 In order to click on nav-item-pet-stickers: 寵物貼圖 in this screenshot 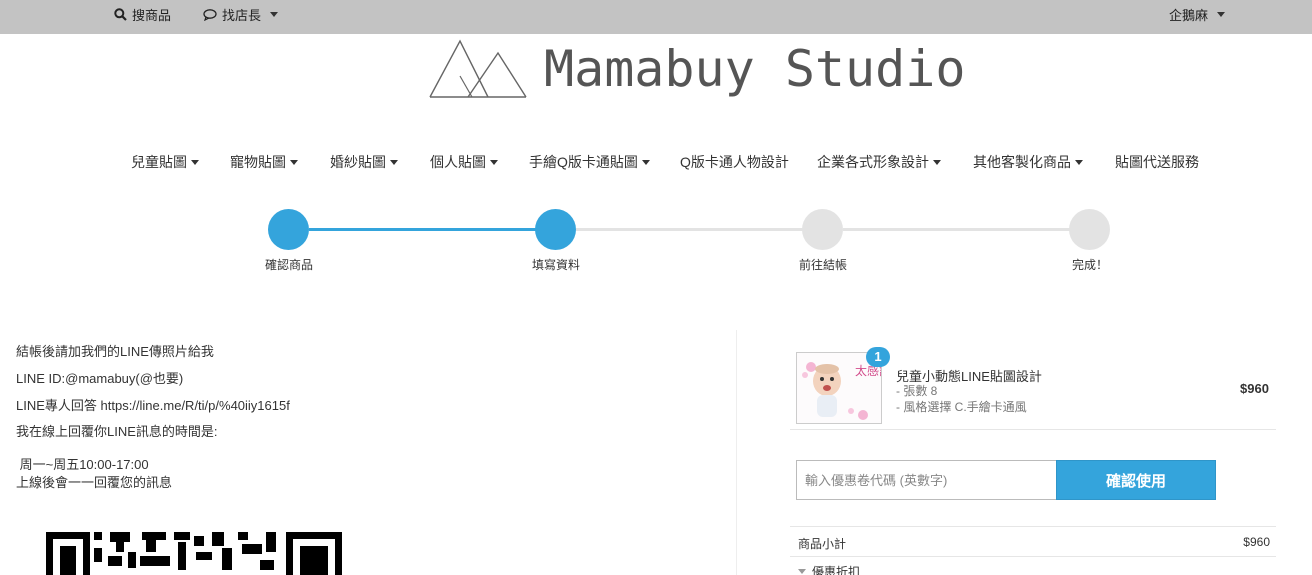, I will do `click(264, 162)`.